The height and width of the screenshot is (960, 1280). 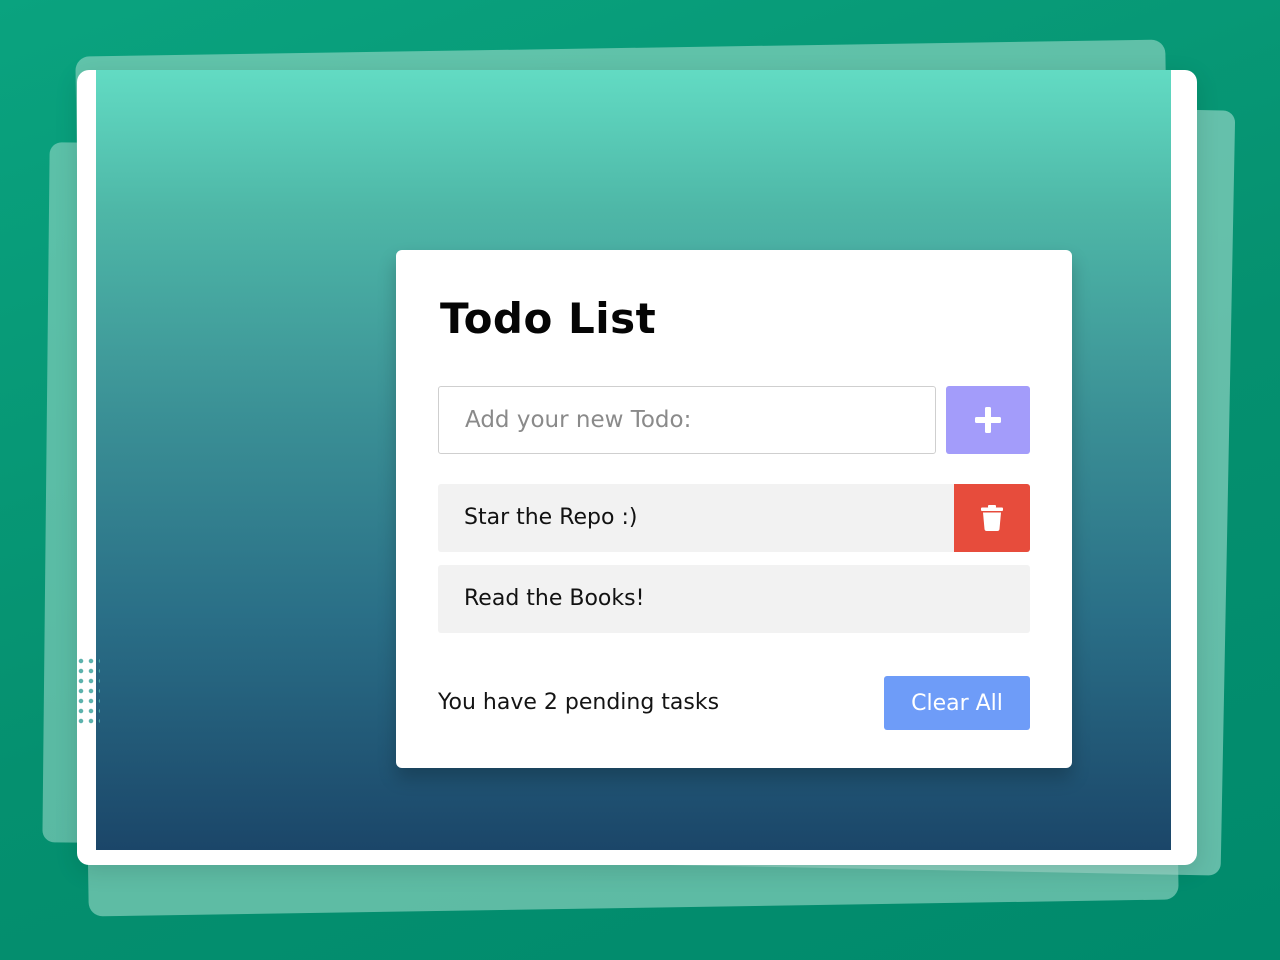 I want to click on input-row, so click(x=734, y=420).